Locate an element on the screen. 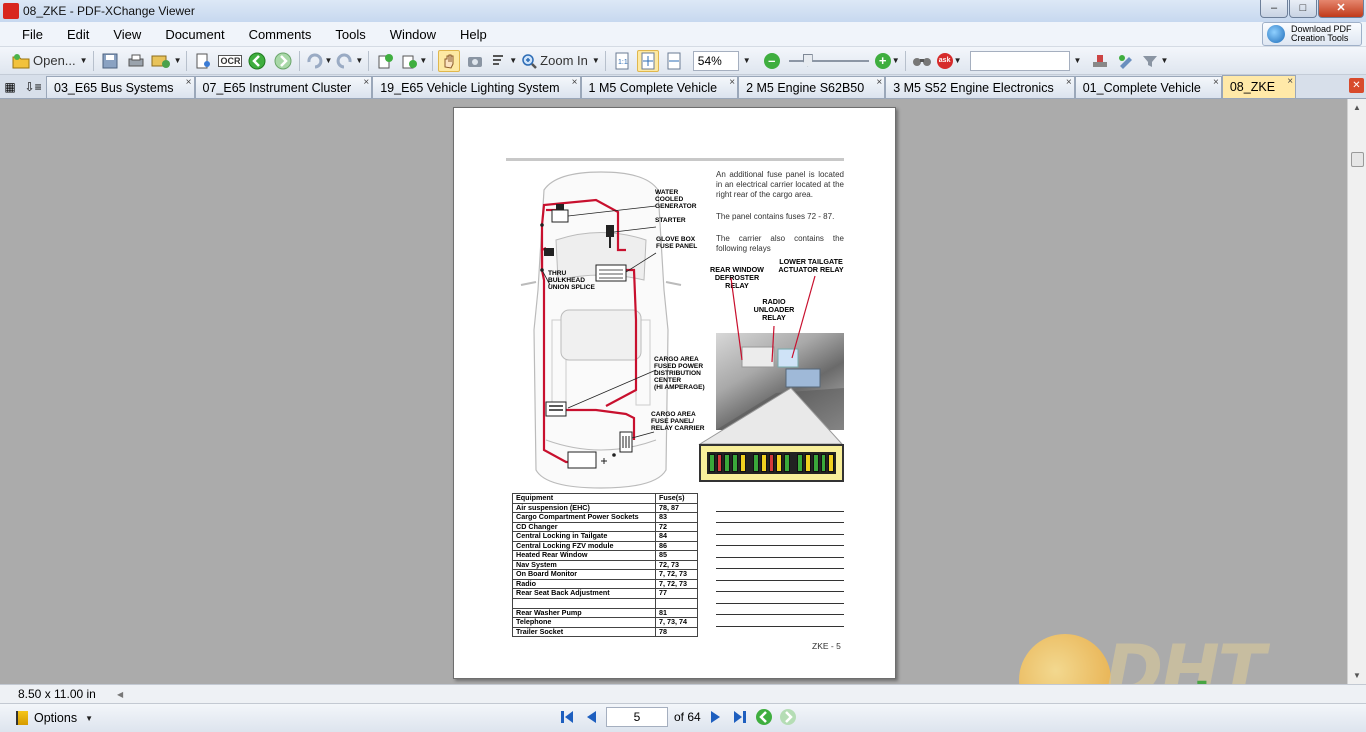 This screenshot has width=1366, height=732. close-button: ✕ is located at coordinates (1341, 9).